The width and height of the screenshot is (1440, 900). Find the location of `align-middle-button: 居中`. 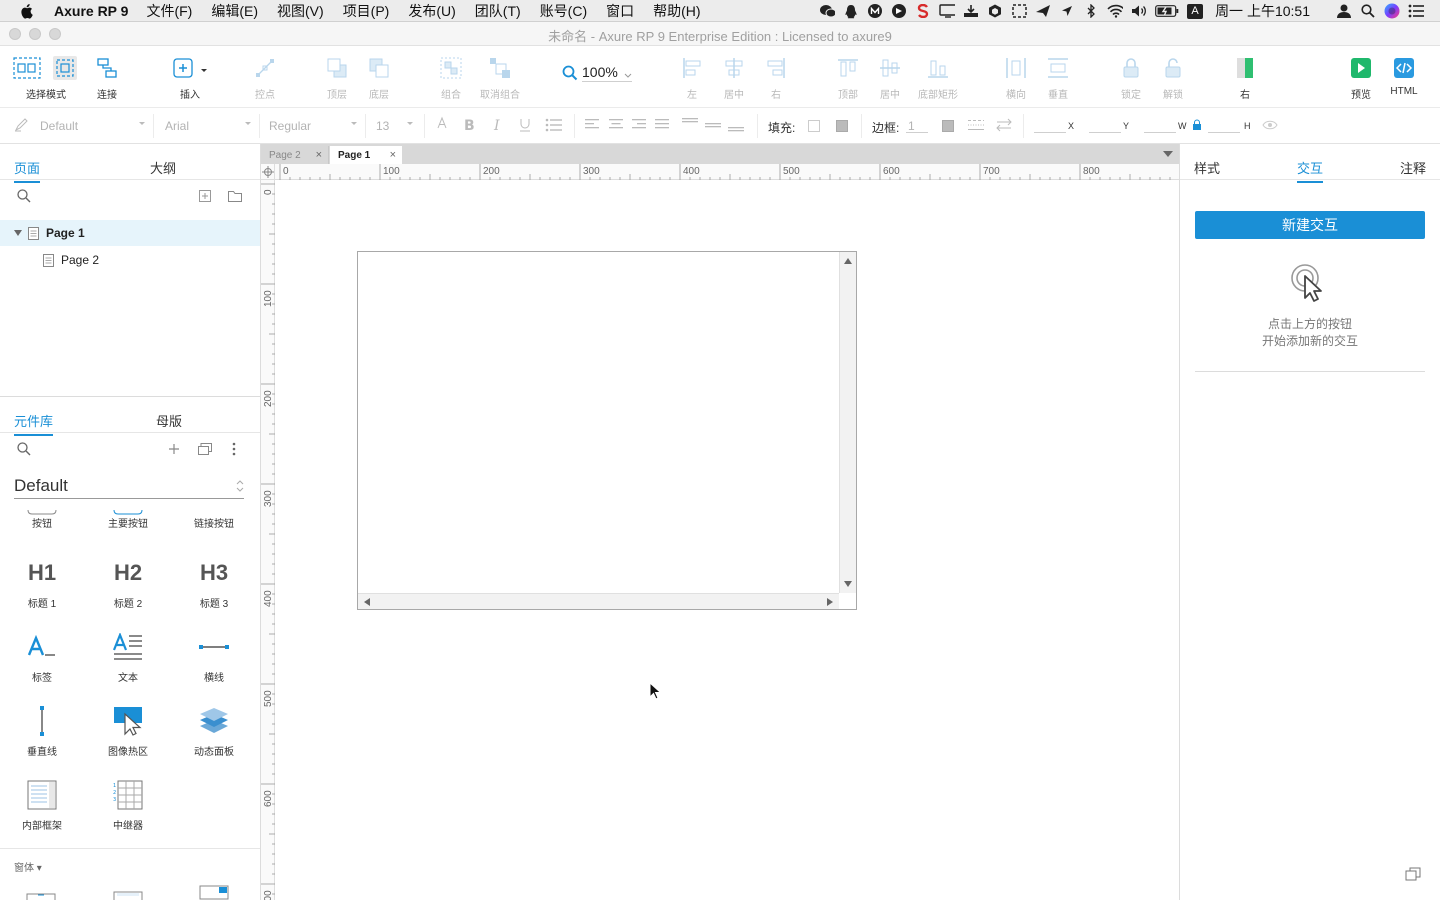

align-middle-button: 居中 is located at coordinates (890, 77).